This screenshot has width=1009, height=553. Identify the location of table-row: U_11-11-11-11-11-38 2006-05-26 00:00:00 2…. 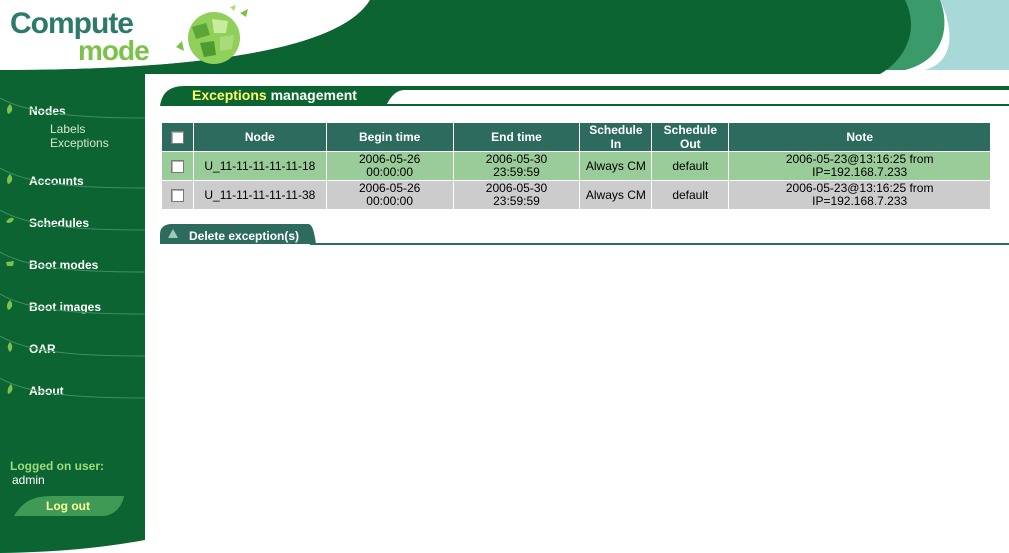
(576, 195).